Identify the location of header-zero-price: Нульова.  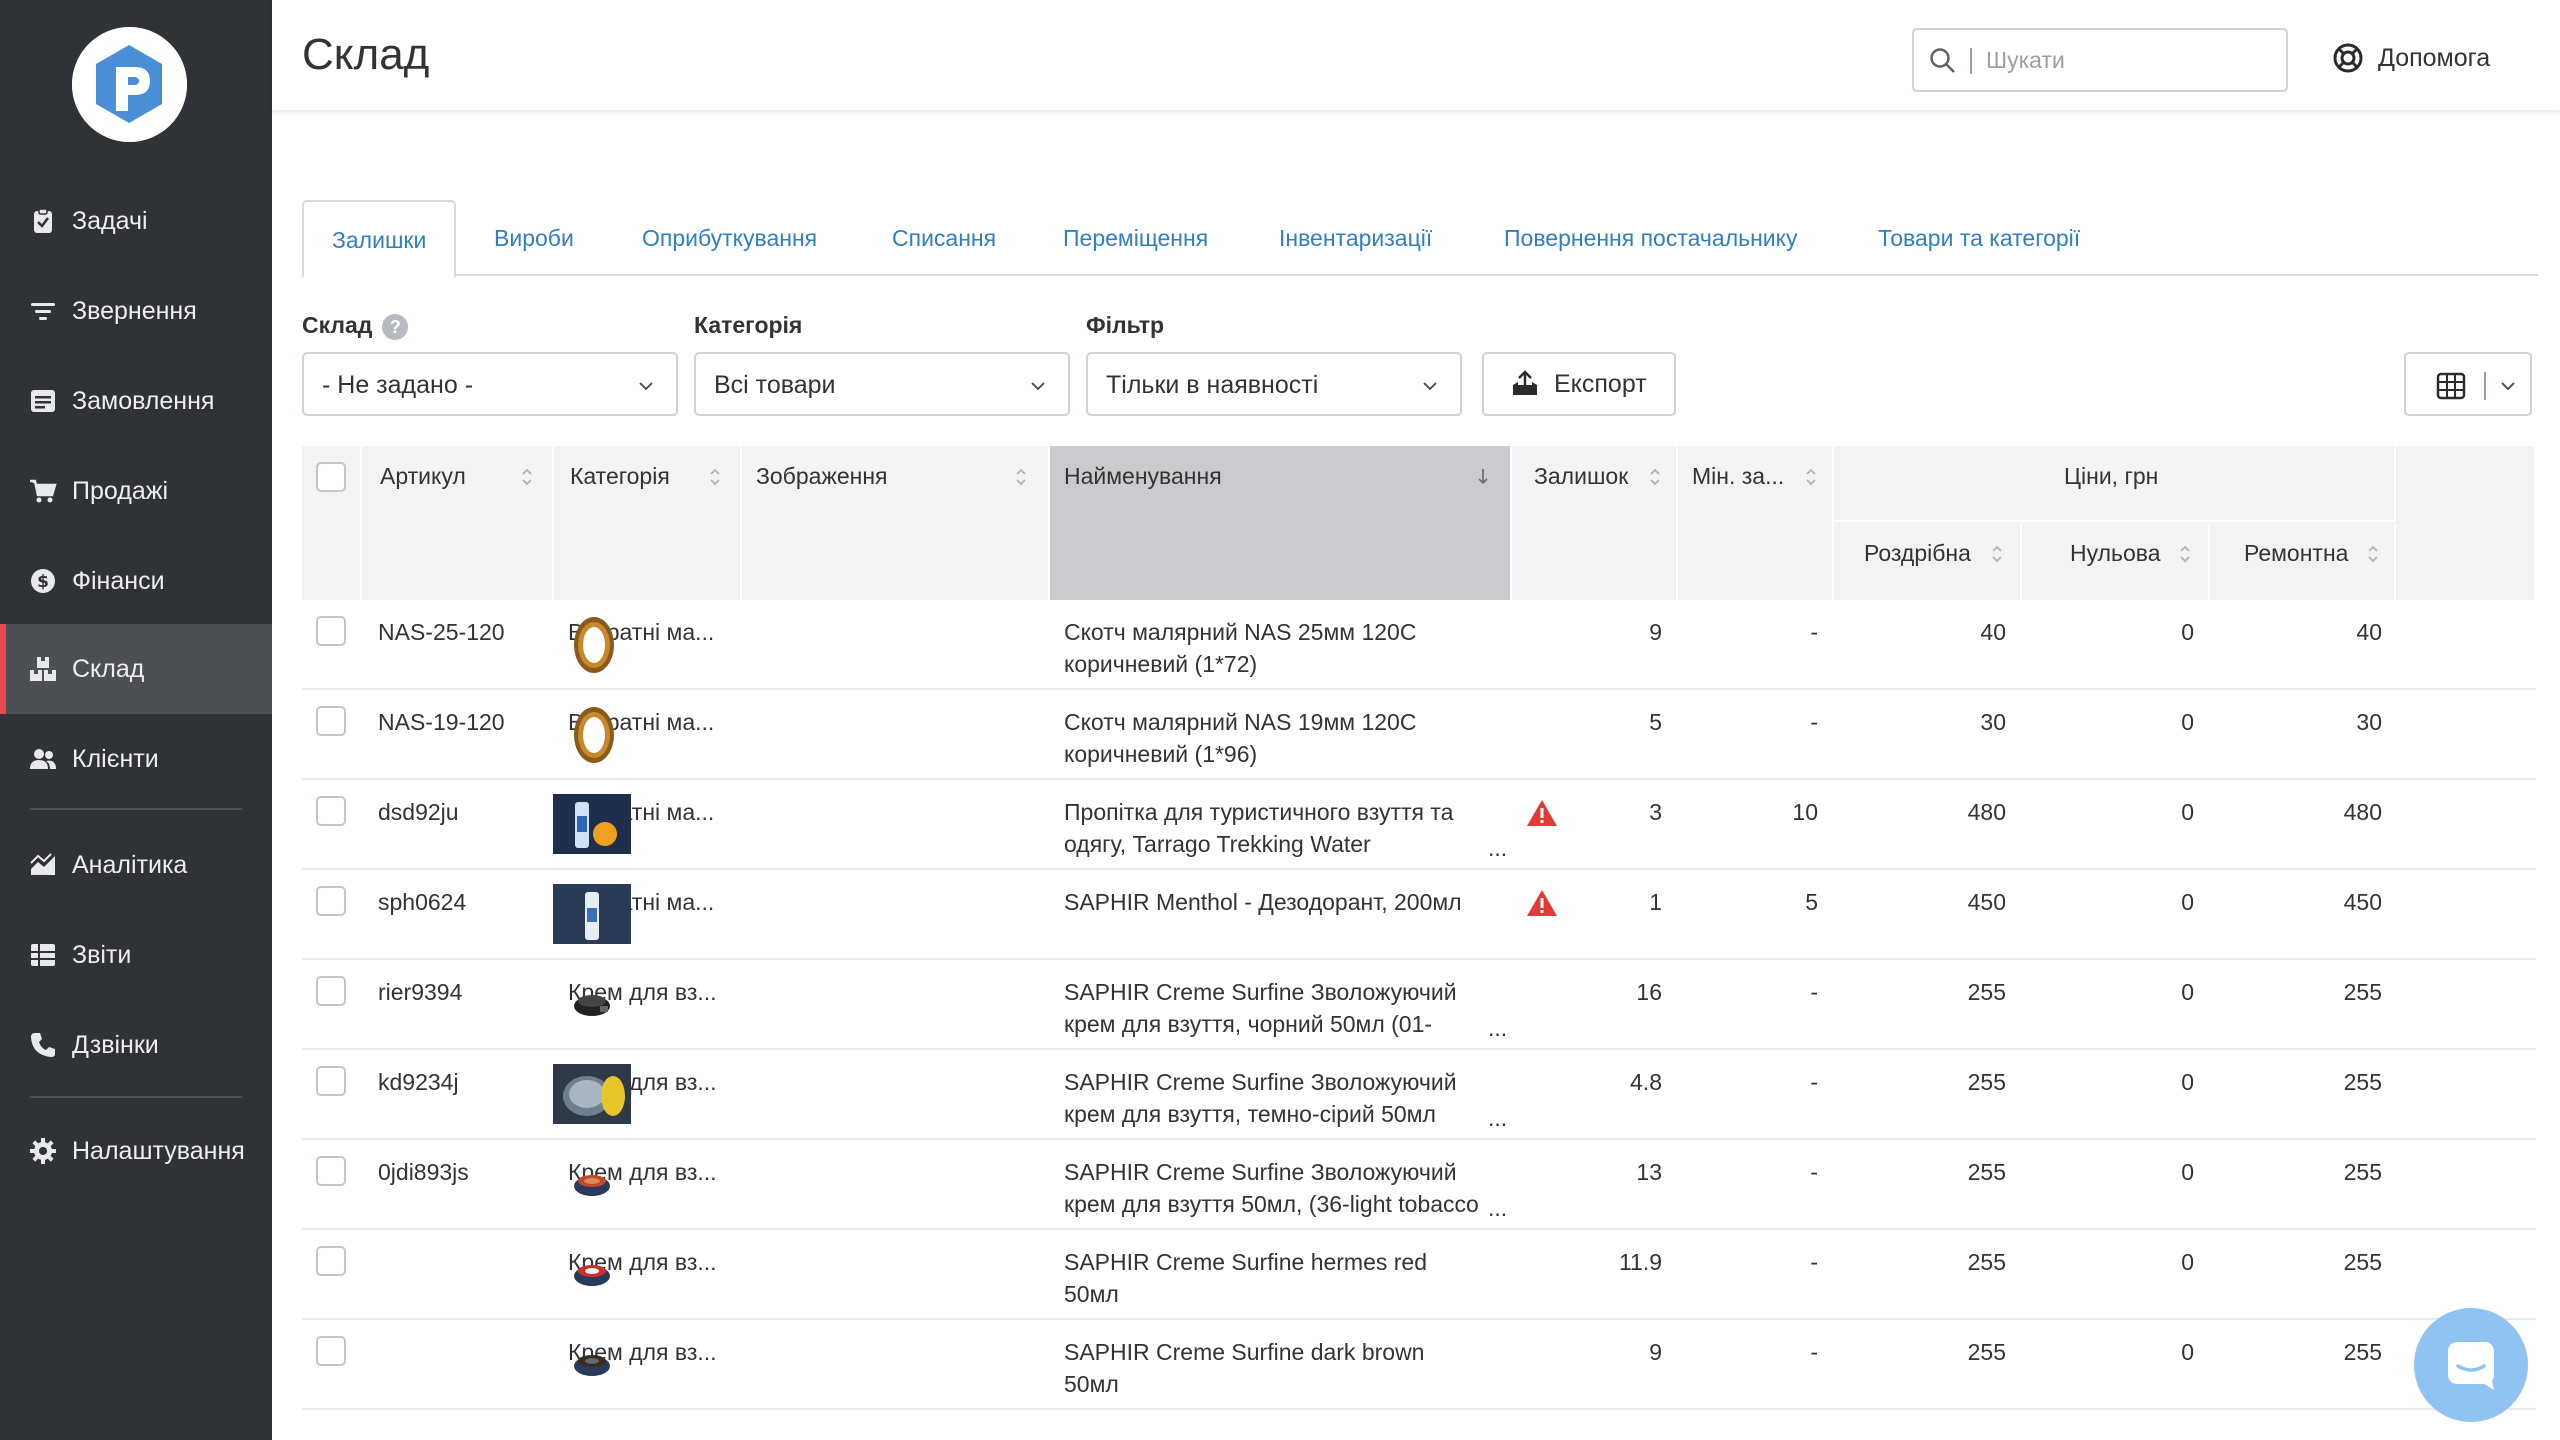
(2116, 562).